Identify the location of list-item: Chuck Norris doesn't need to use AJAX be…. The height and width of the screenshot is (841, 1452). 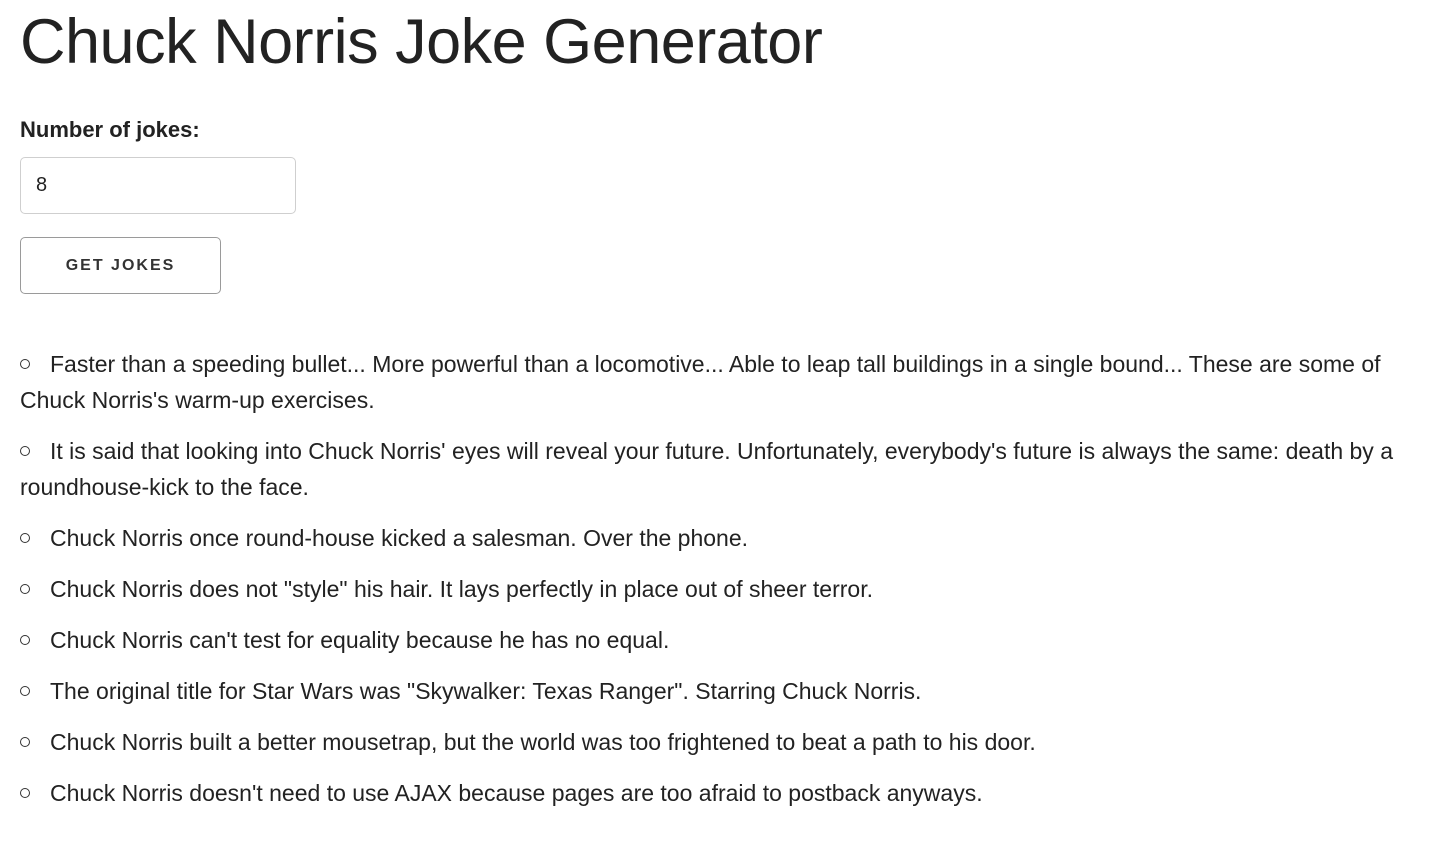
(726, 793).